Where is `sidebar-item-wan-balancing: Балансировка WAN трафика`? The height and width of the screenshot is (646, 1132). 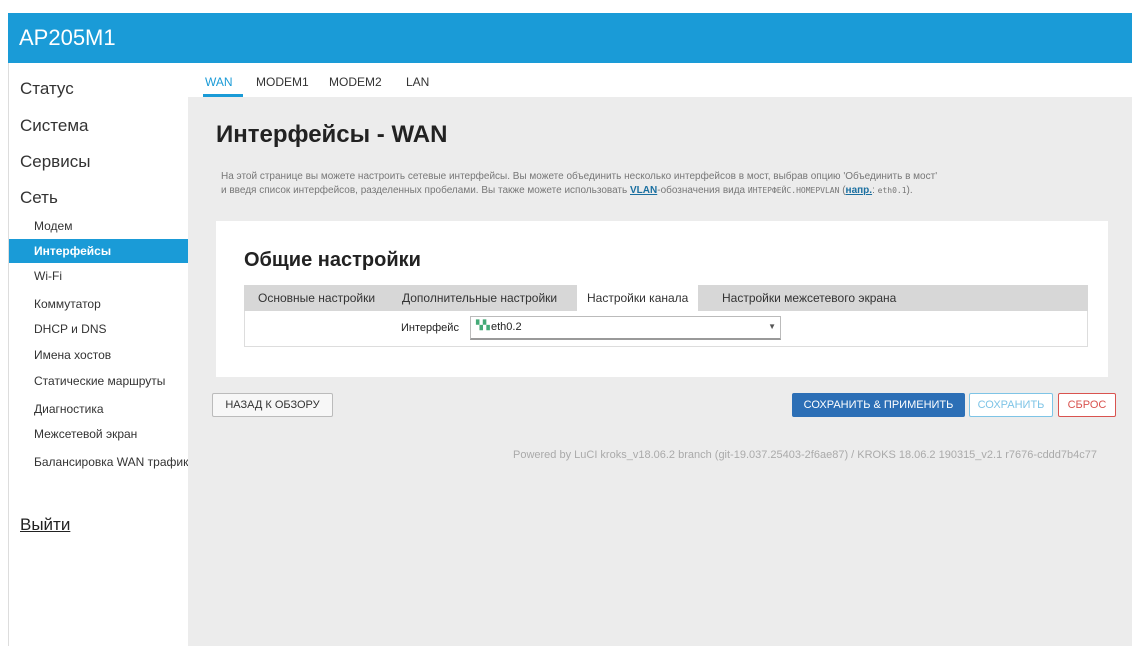 sidebar-item-wan-balancing: Балансировка WAN трафика is located at coordinates (99, 462).